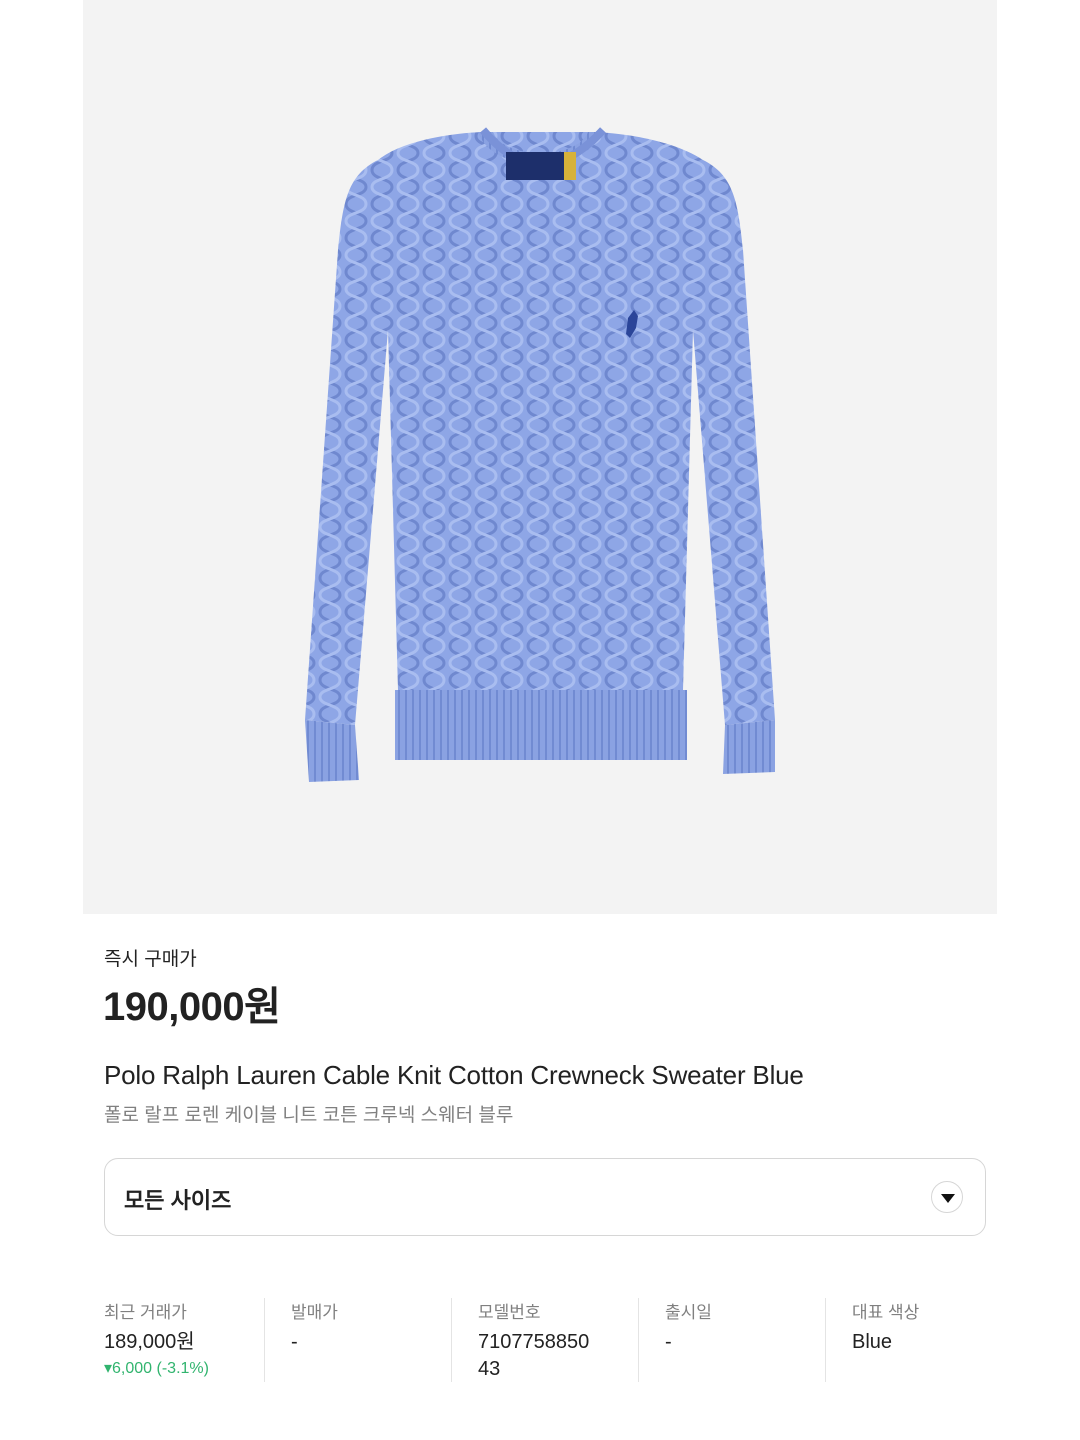  I want to click on size-select-dropdown: 모든 사이즈, so click(545, 1197).